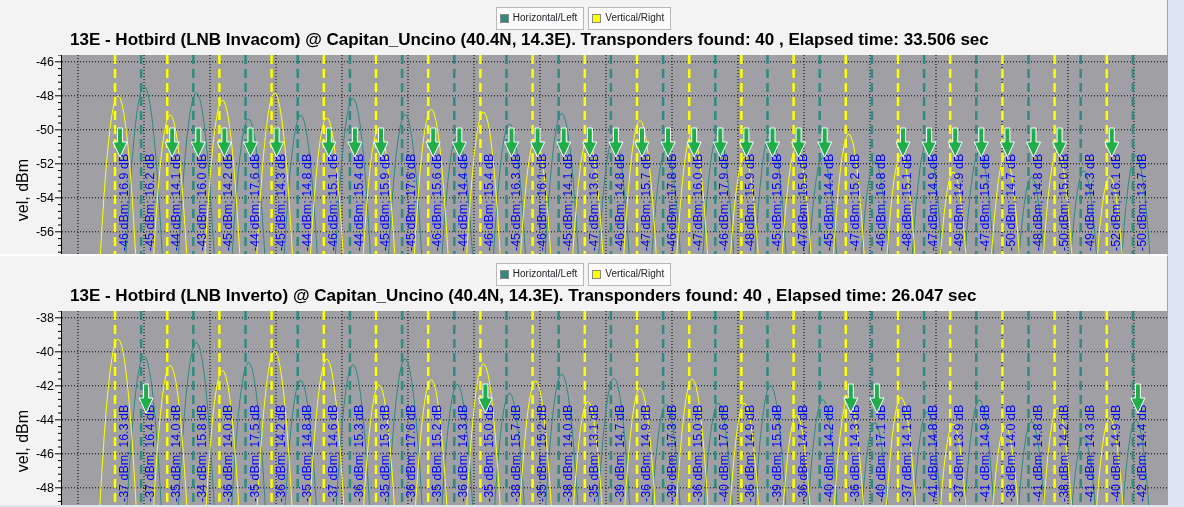 This screenshot has width=1184, height=507. What do you see at coordinates (593, 202) in the screenshot?
I see `transponder-label: -47 dBm; 13.6 dB` at bounding box center [593, 202].